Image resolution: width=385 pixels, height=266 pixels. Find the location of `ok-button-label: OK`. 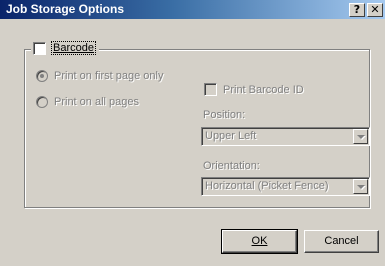

ok-button-label: OK is located at coordinates (259, 241).